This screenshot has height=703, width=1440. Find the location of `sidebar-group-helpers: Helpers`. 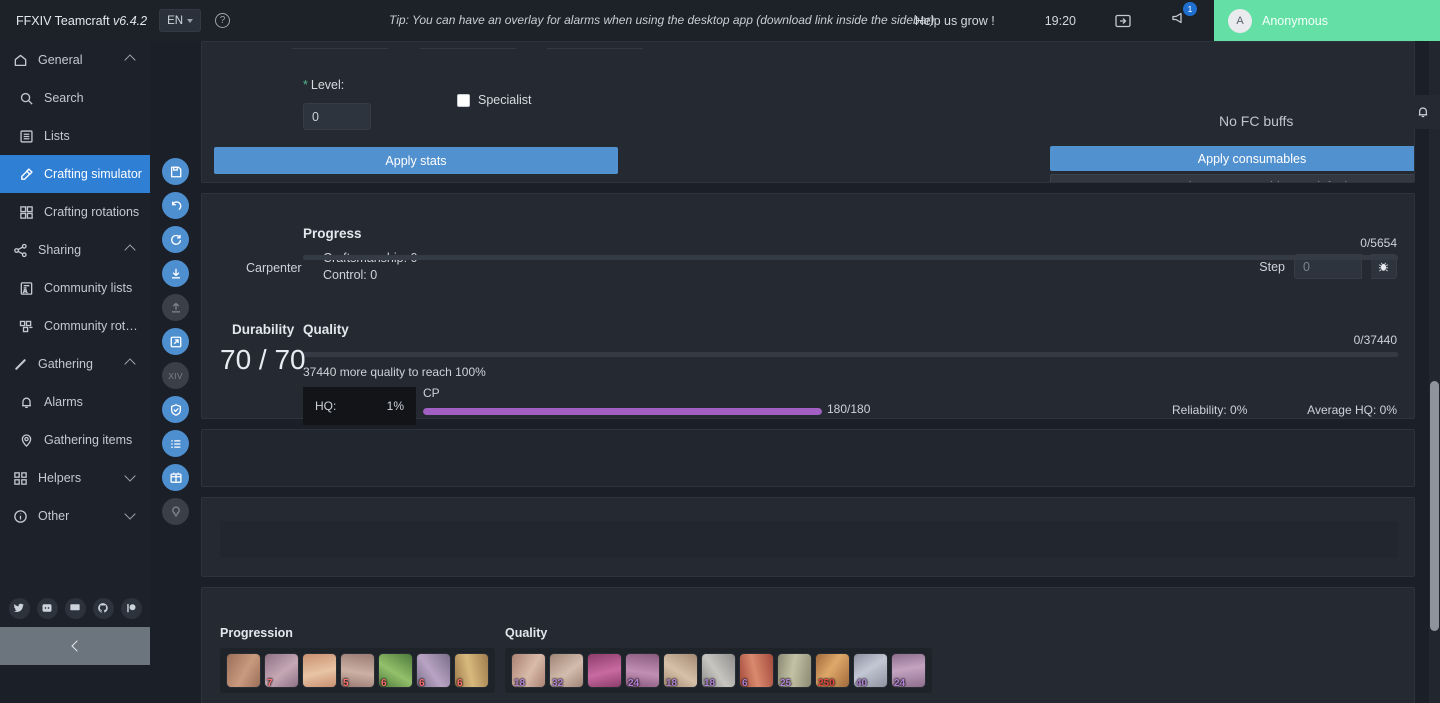

sidebar-group-helpers: Helpers is located at coordinates (75, 478).